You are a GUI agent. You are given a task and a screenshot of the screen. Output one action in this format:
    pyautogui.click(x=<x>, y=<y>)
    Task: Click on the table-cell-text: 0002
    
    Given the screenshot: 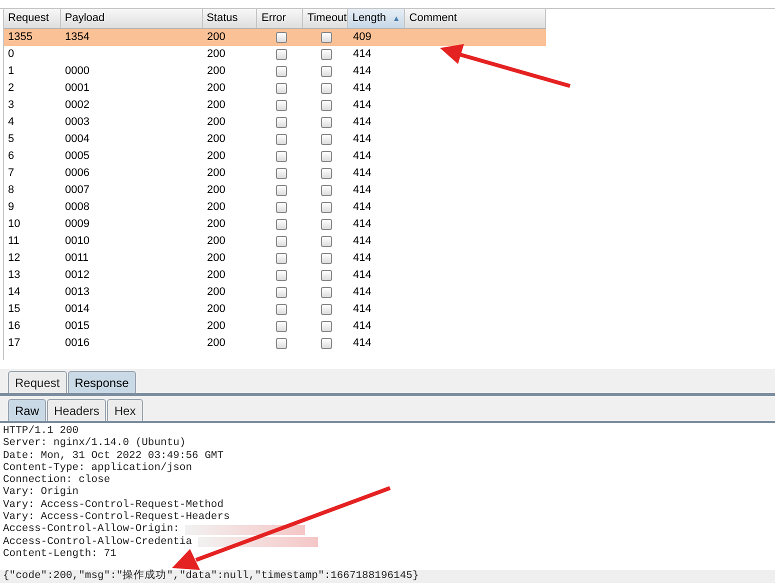 What is the action you would take?
    pyautogui.click(x=77, y=106)
    